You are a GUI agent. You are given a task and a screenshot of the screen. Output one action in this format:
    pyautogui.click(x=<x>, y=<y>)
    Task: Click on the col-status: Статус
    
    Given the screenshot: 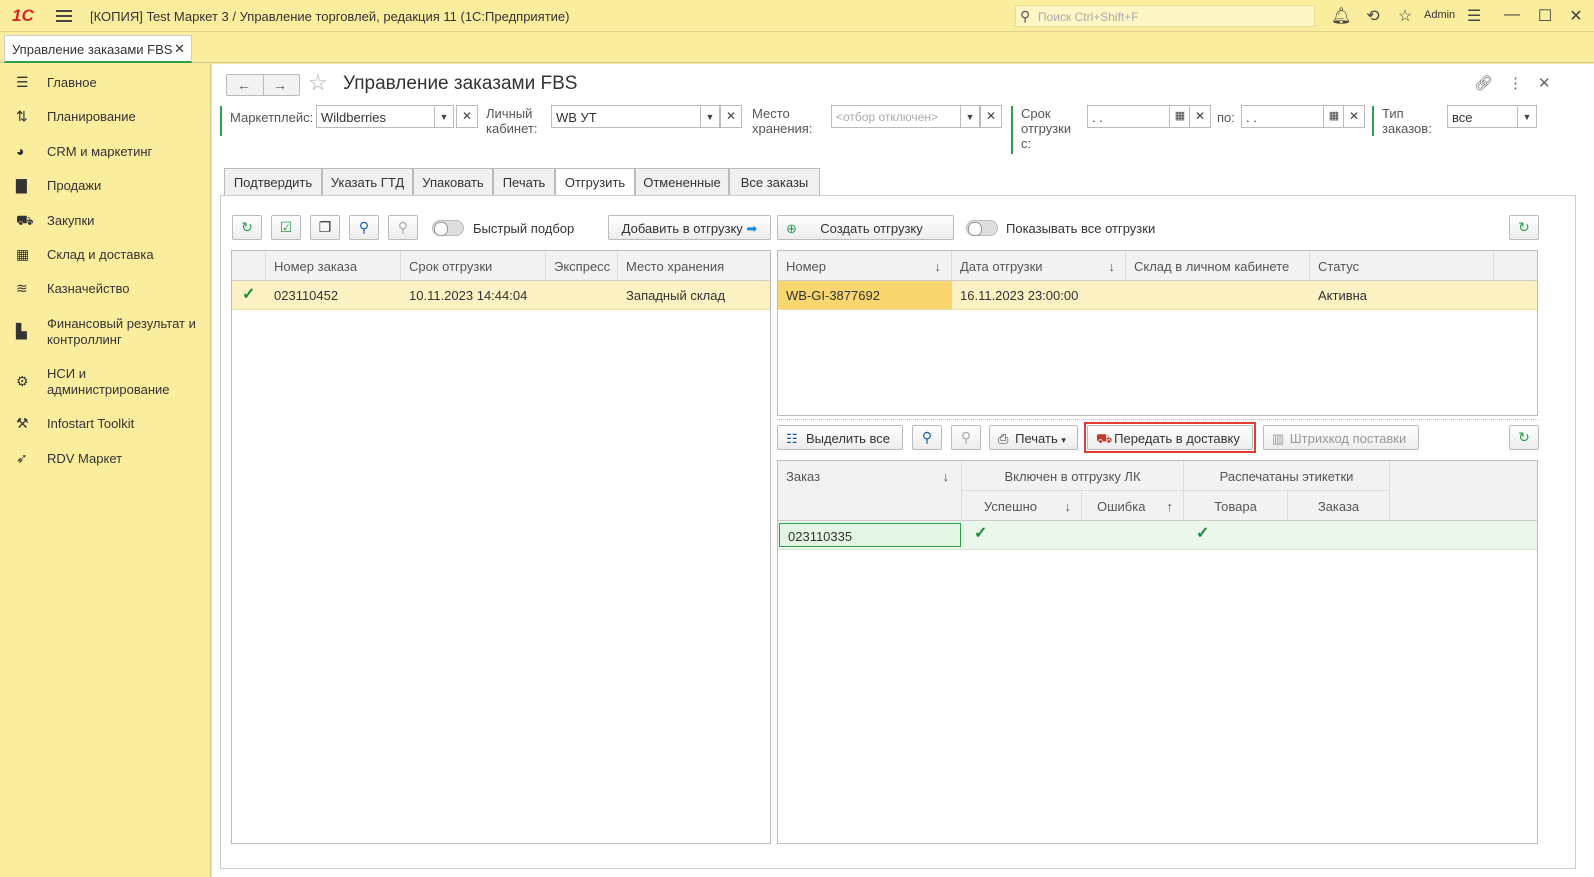 What is the action you would take?
    pyautogui.click(x=1402, y=265)
    